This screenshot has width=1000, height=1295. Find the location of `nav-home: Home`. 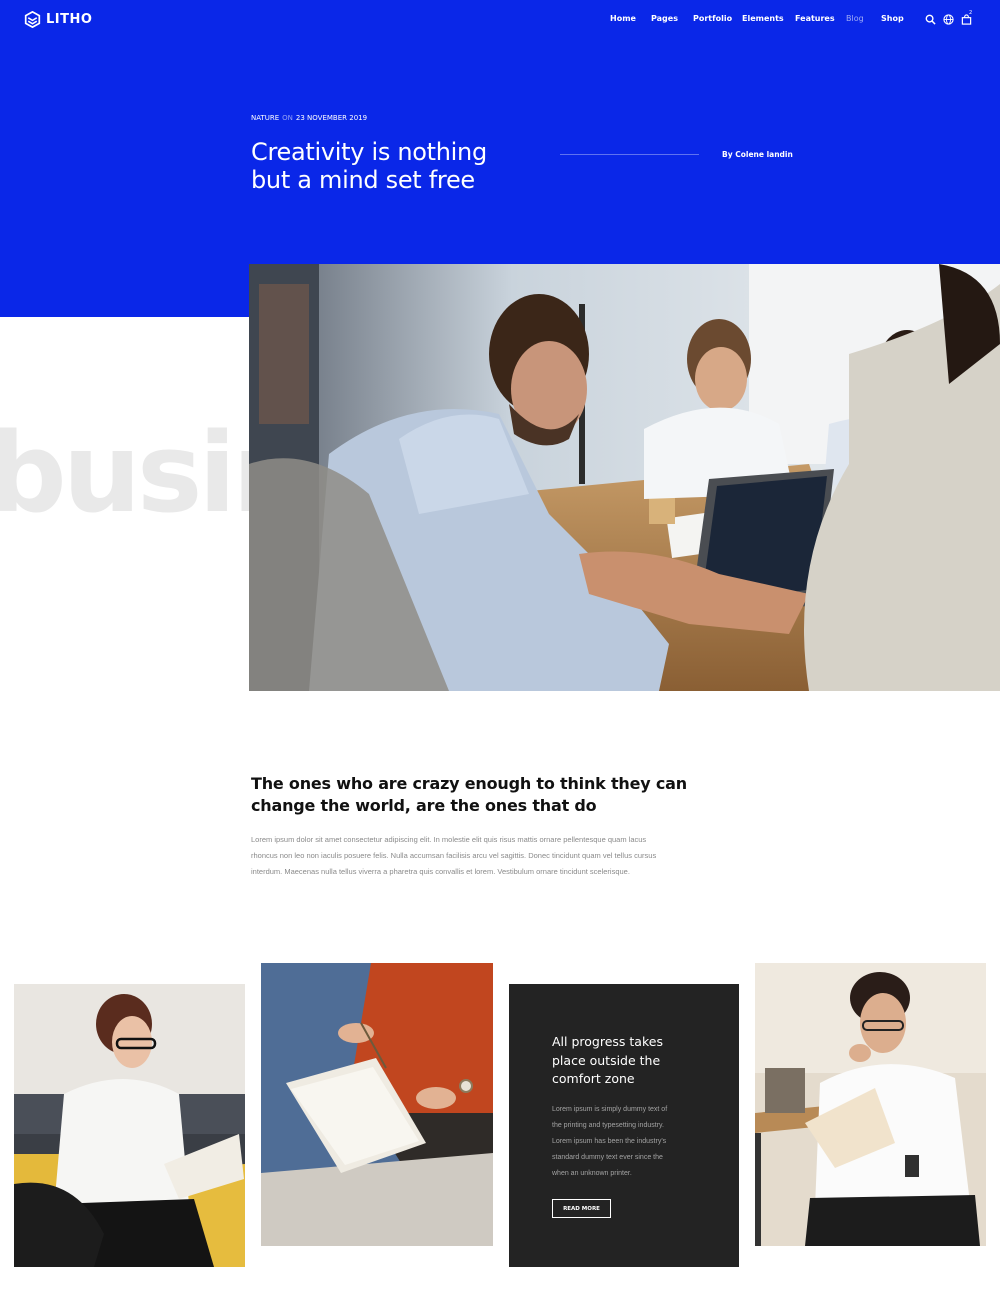

nav-home: Home is located at coordinates (623, 18).